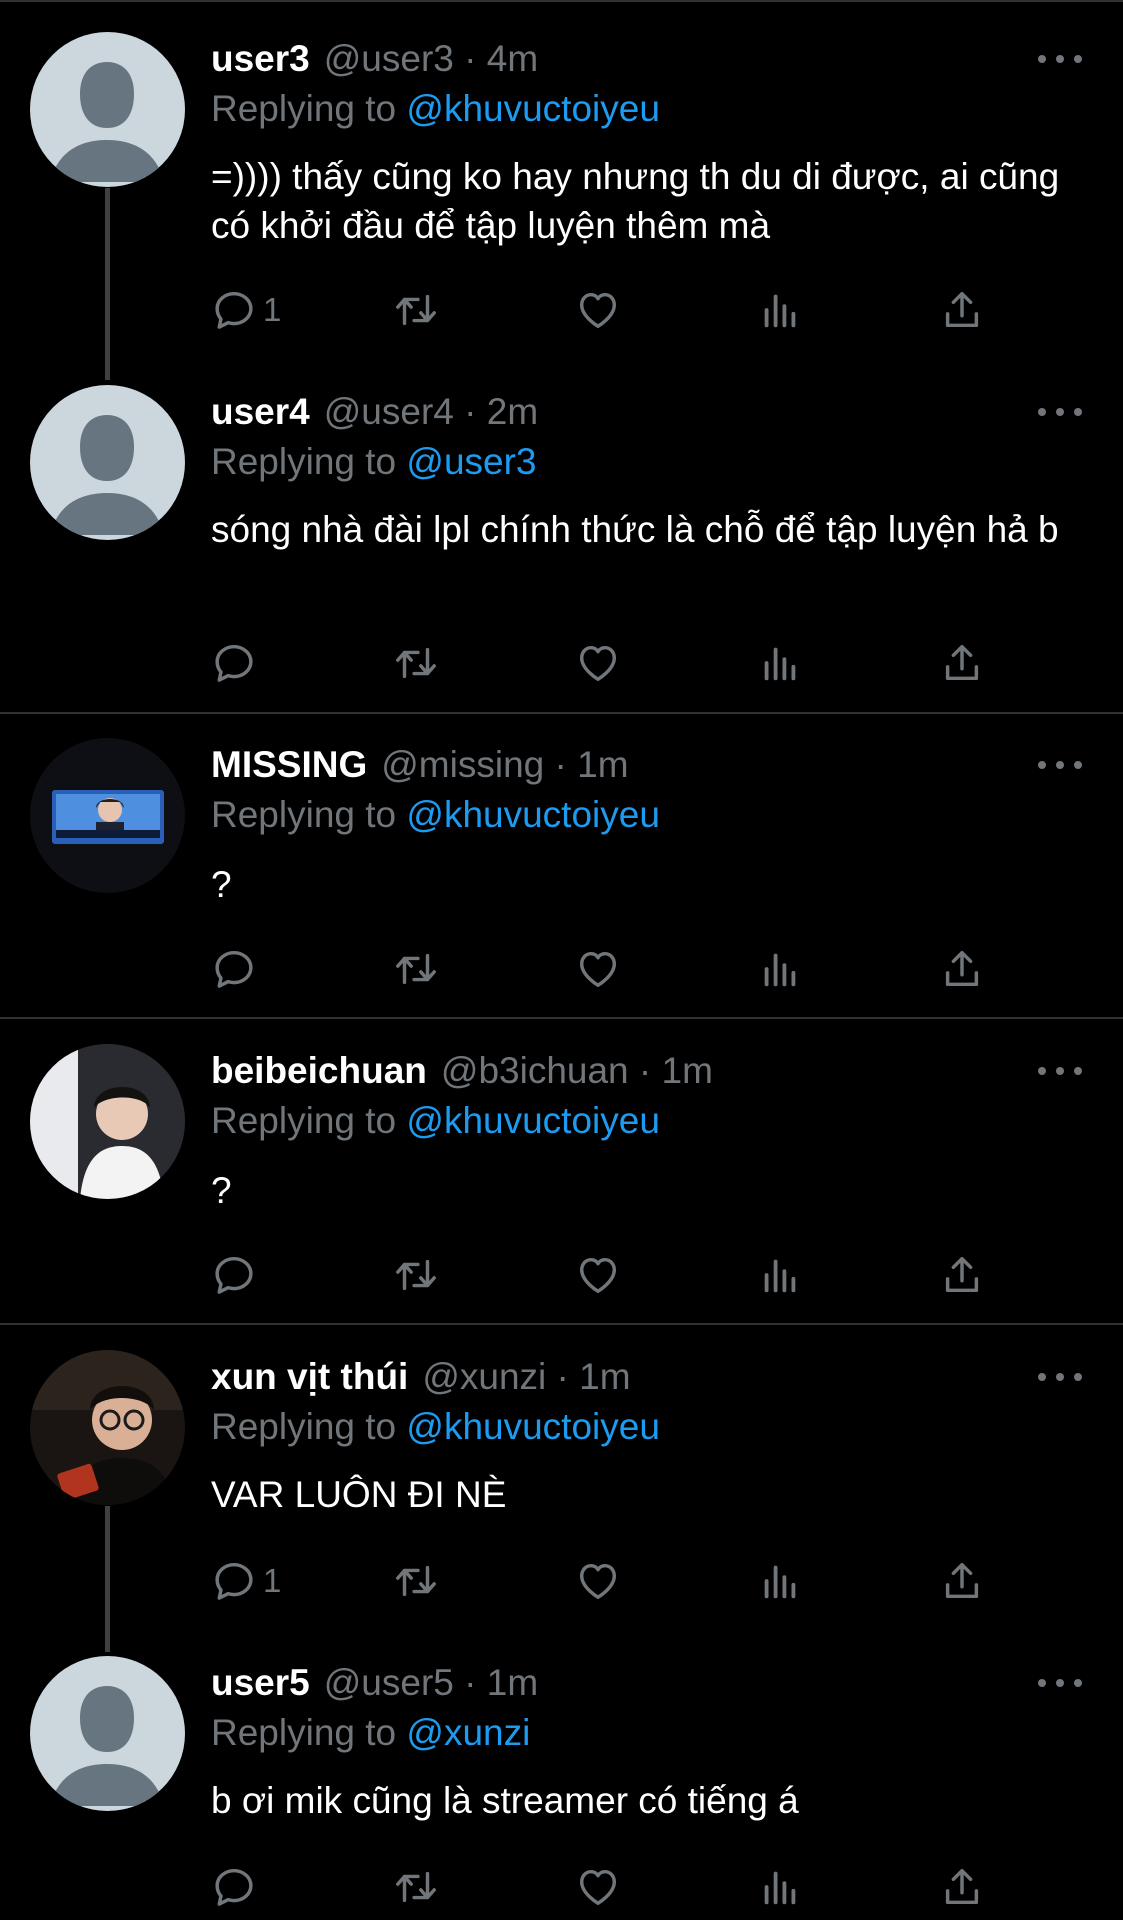 This screenshot has height=1920, width=1123. Describe the element at coordinates (505, 1800) in the screenshot. I see `tweet-text: b ơi mik cũng là streamer có tiếng á` at that location.